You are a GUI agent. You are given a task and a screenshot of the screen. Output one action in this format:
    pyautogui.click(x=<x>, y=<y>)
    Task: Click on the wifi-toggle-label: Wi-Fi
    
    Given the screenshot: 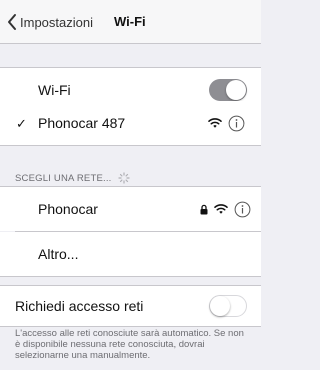 What is the action you would take?
    pyautogui.click(x=54, y=90)
    